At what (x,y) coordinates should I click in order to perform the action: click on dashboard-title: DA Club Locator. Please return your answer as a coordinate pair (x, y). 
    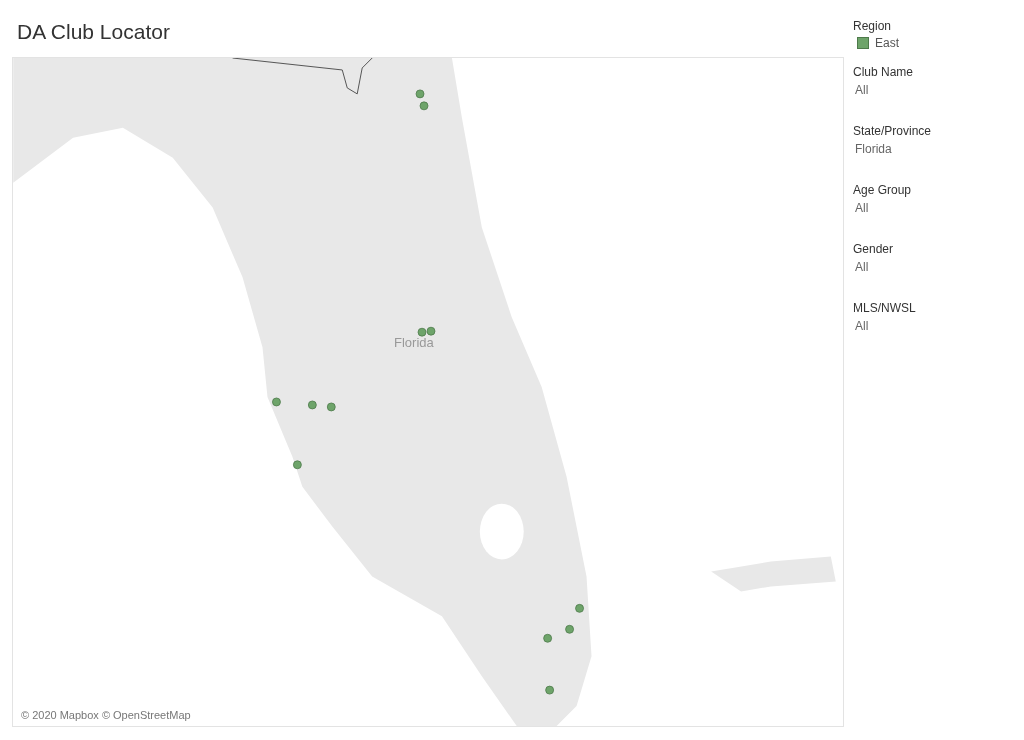
    Looking at the image, I should click on (93, 32).